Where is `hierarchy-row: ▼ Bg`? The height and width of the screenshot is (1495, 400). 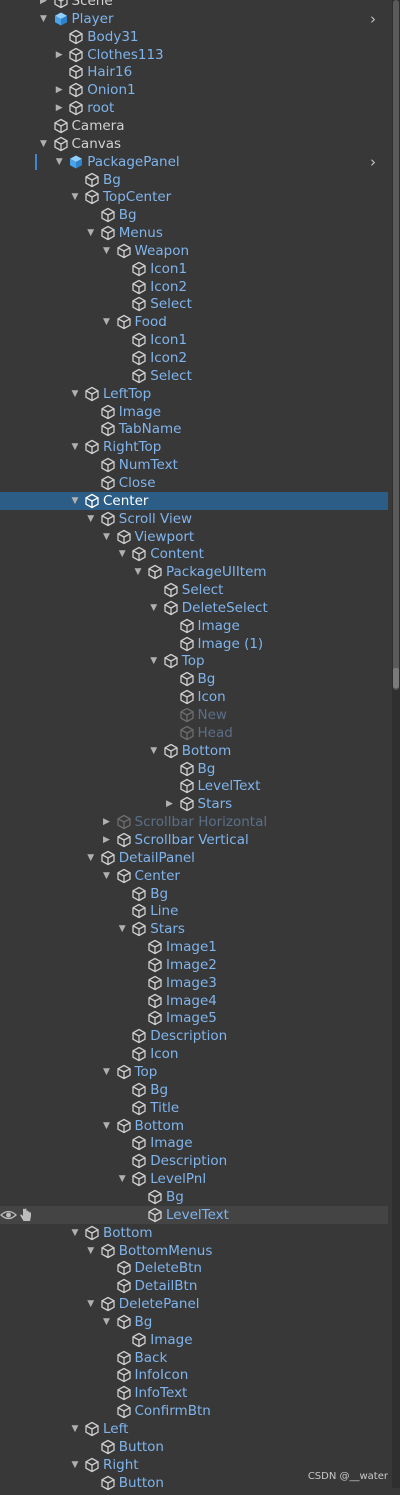
hierarchy-row: ▼ Bg is located at coordinates (194, 1322).